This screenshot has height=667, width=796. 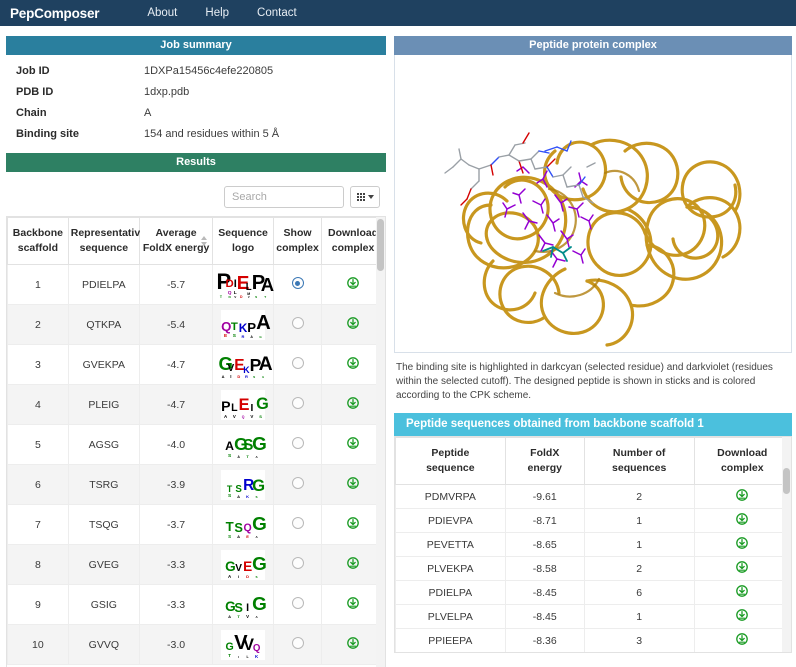 What do you see at coordinates (380, 442) in the screenshot?
I see `results-table-scrollbar` at bounding box center [380, 442].